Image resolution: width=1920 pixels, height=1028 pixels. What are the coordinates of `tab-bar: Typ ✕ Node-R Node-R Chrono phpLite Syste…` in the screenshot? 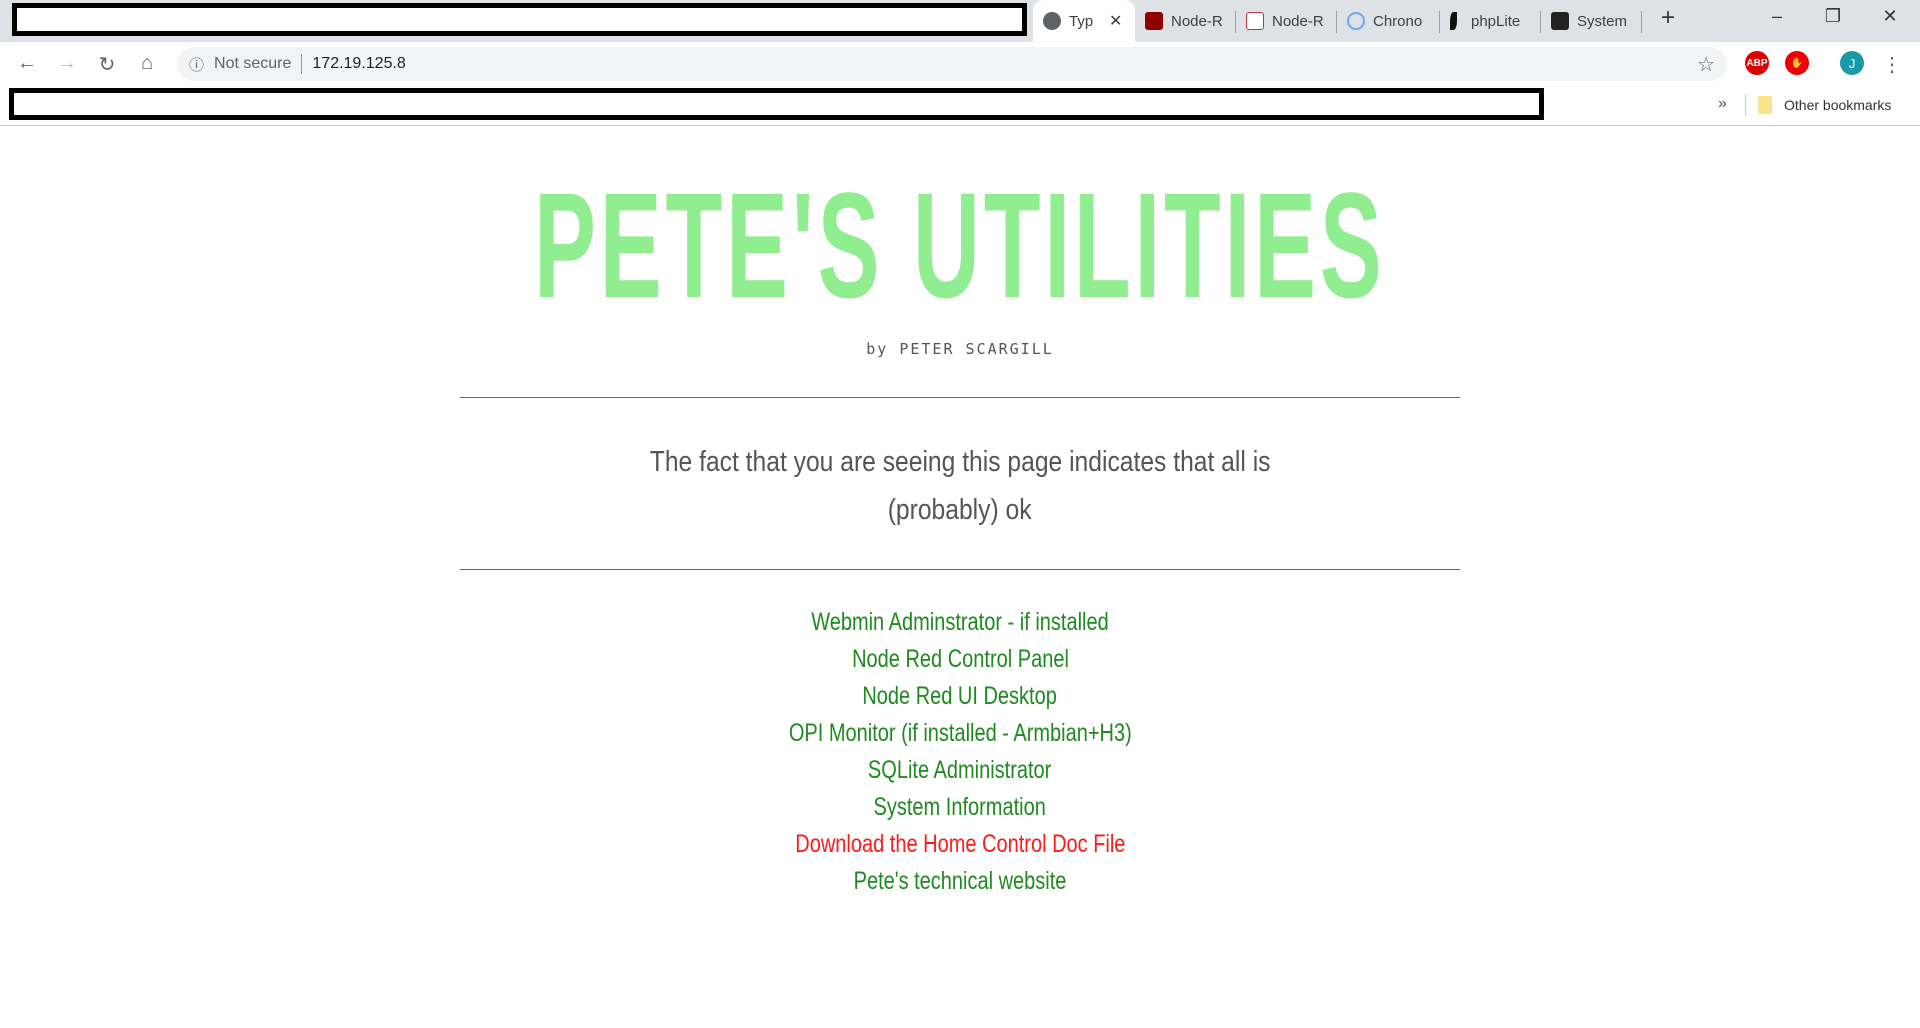 It's located at (960, 21).